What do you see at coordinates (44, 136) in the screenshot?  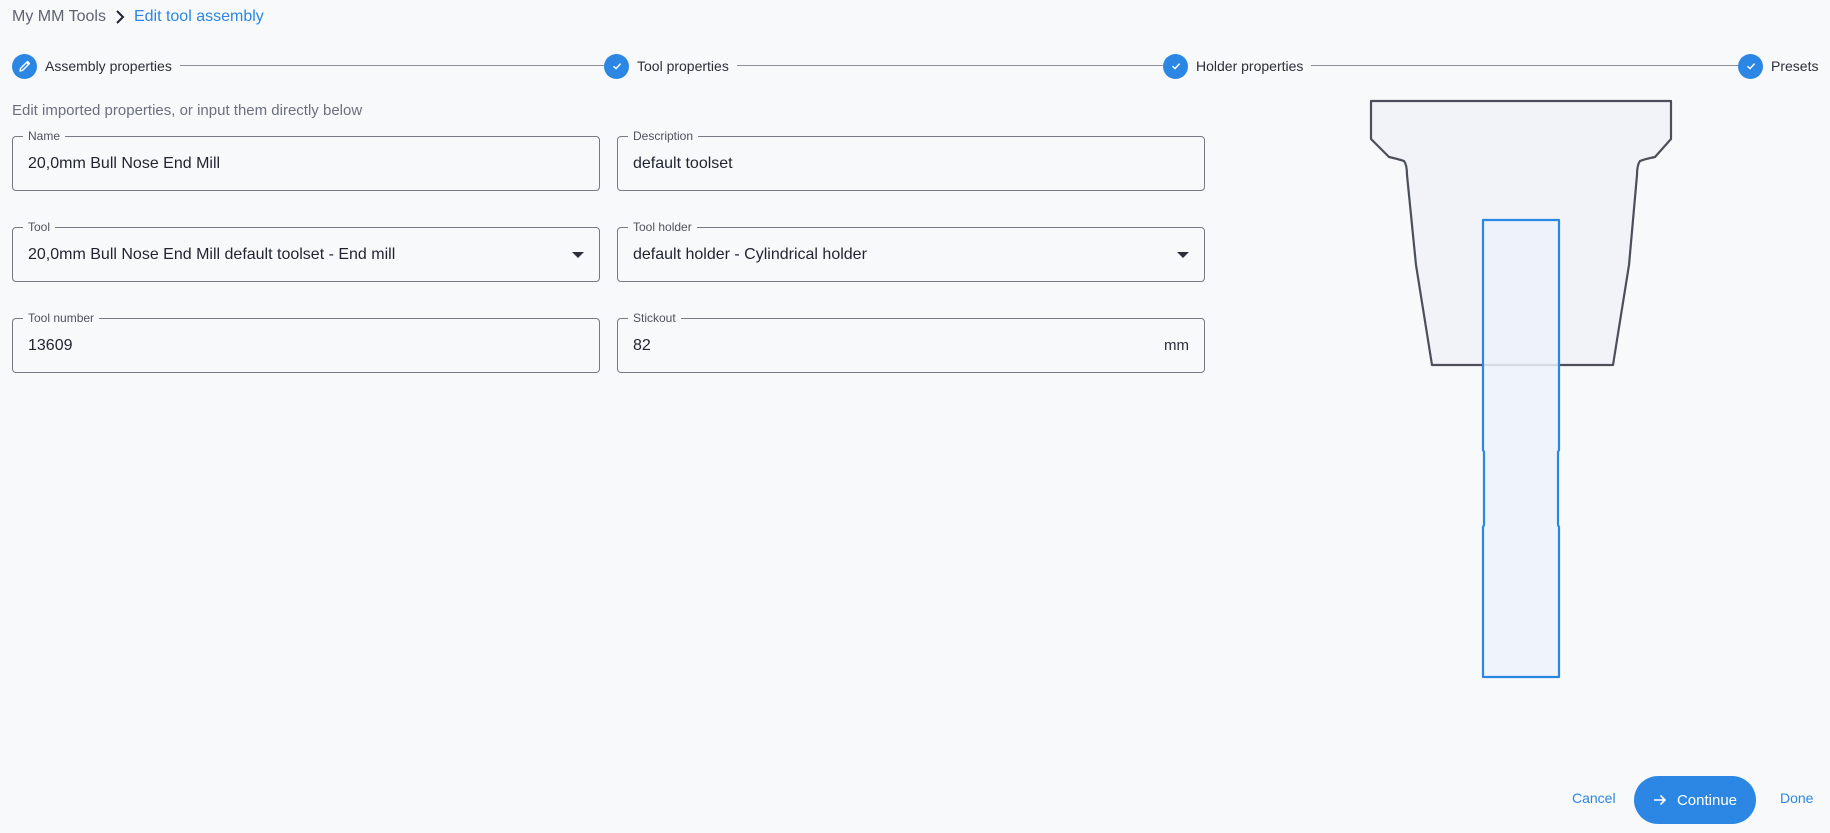 I see `field-label: Name` at bounding box center [44, 136].